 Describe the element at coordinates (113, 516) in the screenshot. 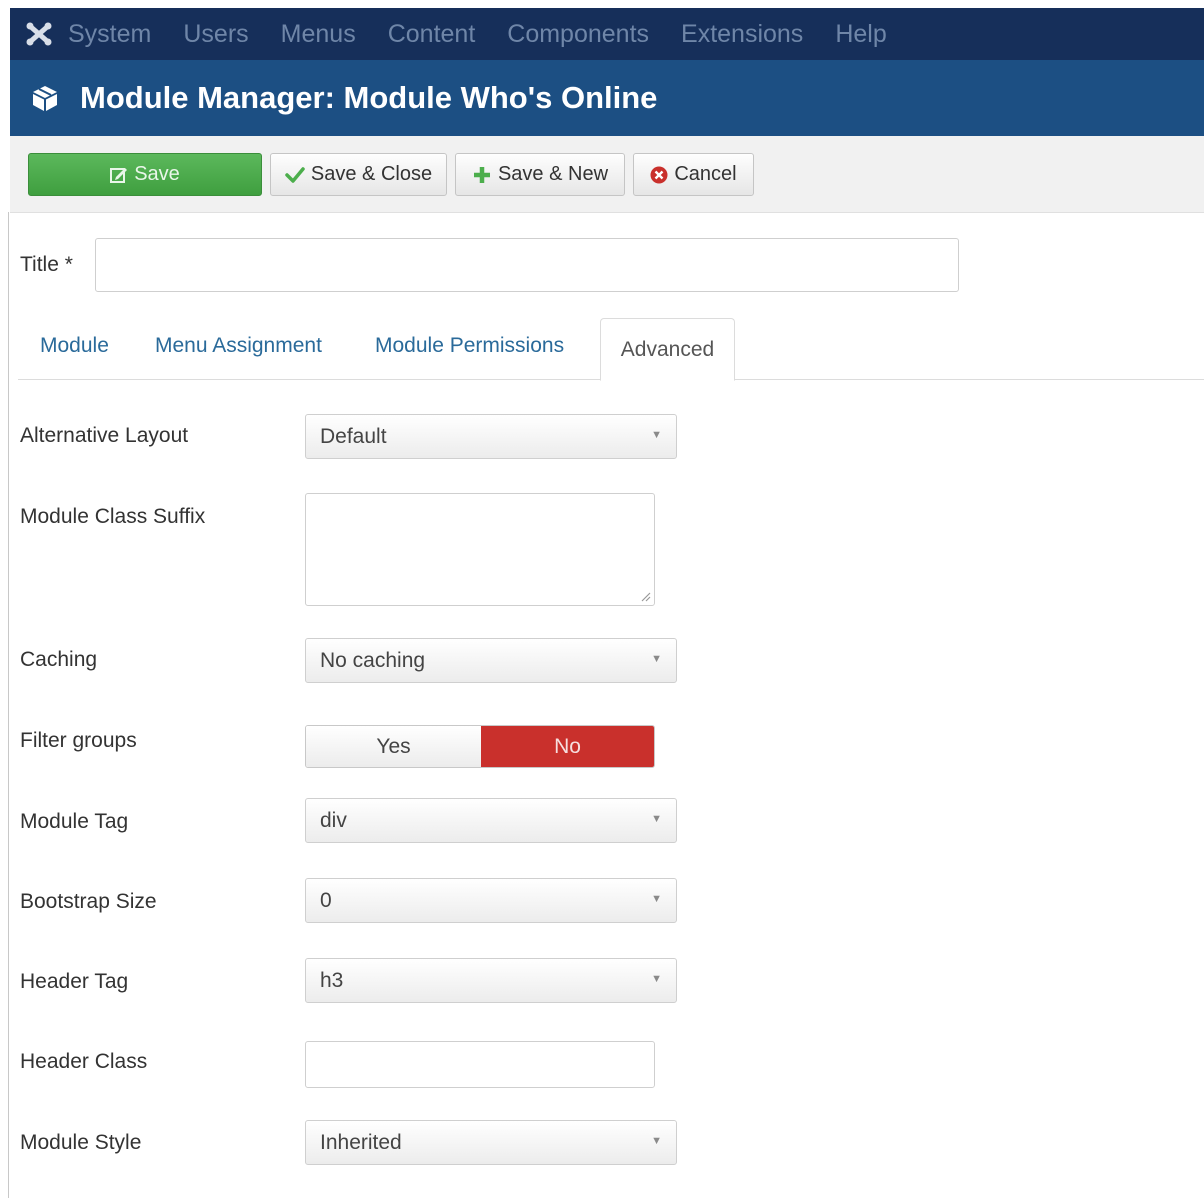

I see `module-class-suffix-label: Module Class Suffix` at that location.